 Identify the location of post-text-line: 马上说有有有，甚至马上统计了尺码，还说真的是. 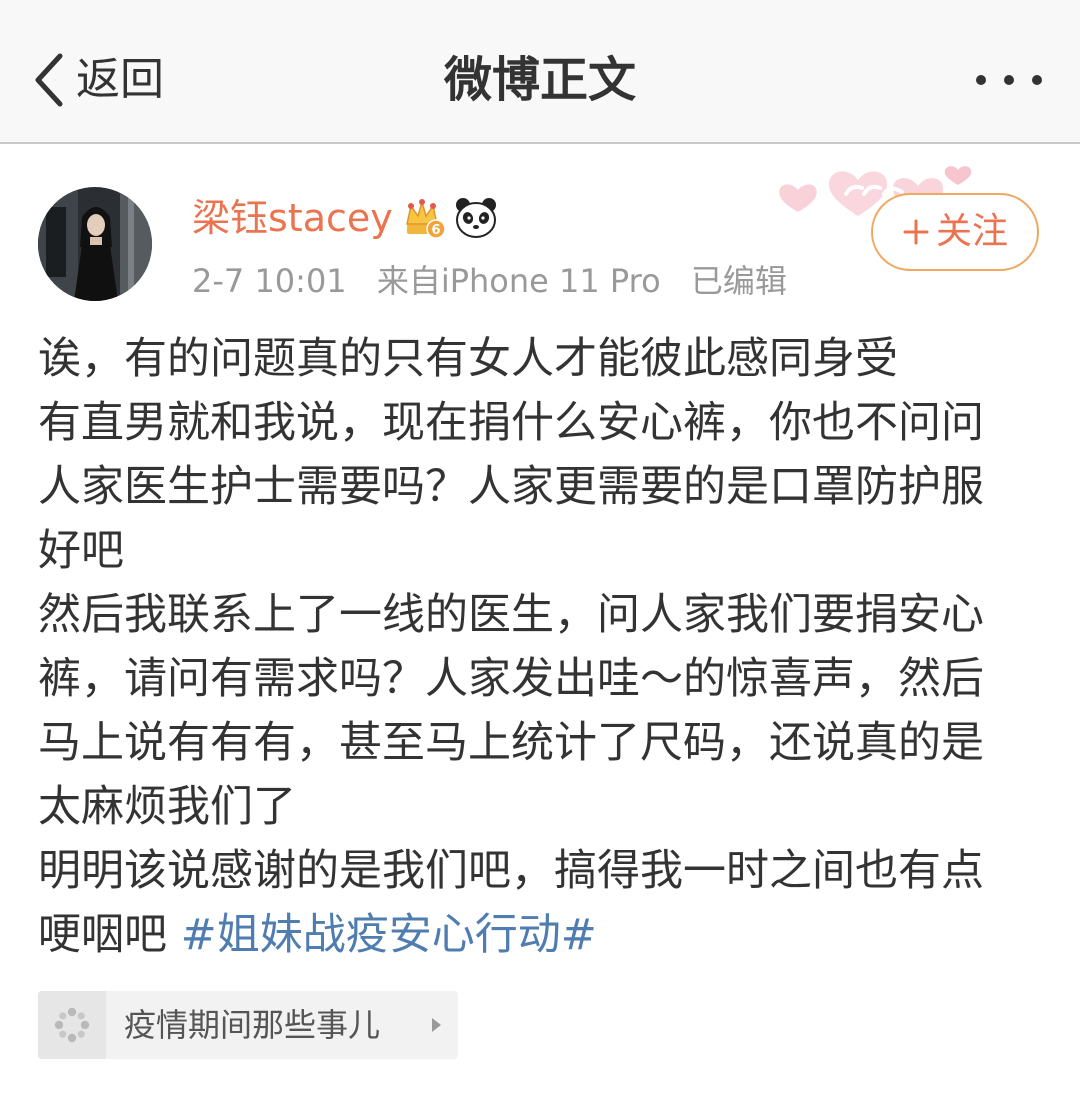
(511, 743).